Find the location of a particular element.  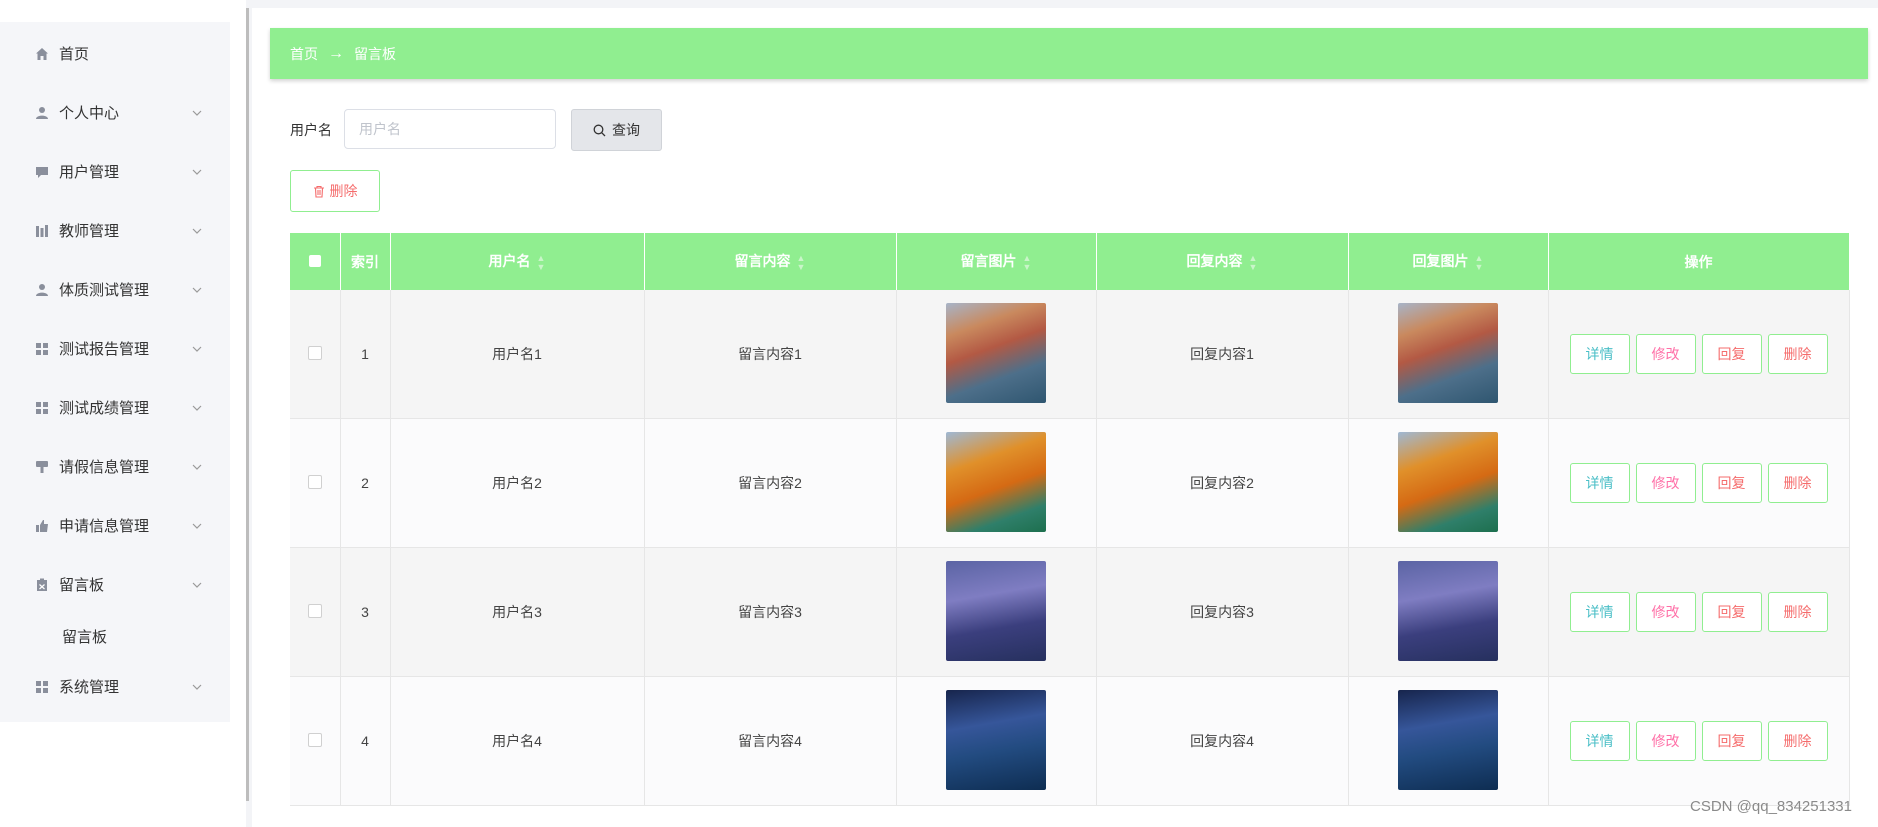

sidebar-item-label: 体质测试管理 is located at coordinates (104, 290).